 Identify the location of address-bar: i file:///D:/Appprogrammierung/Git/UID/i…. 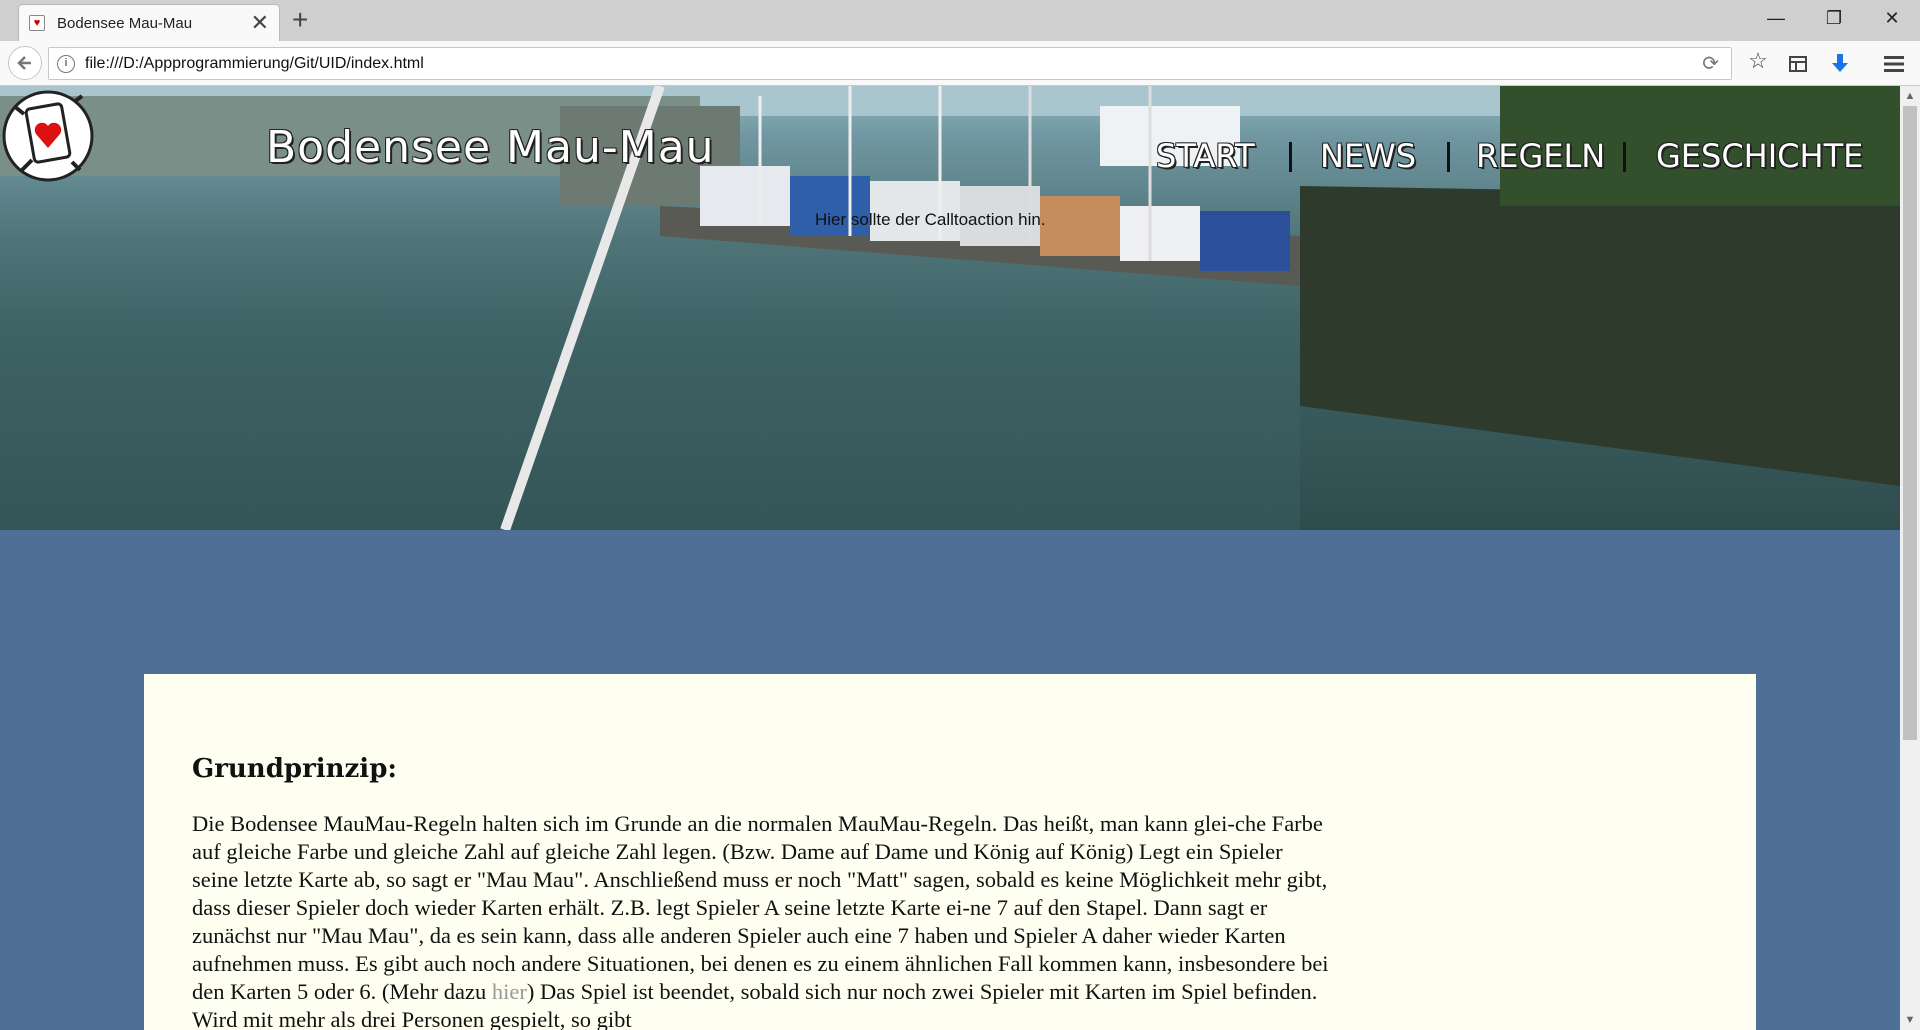
(890, 63).